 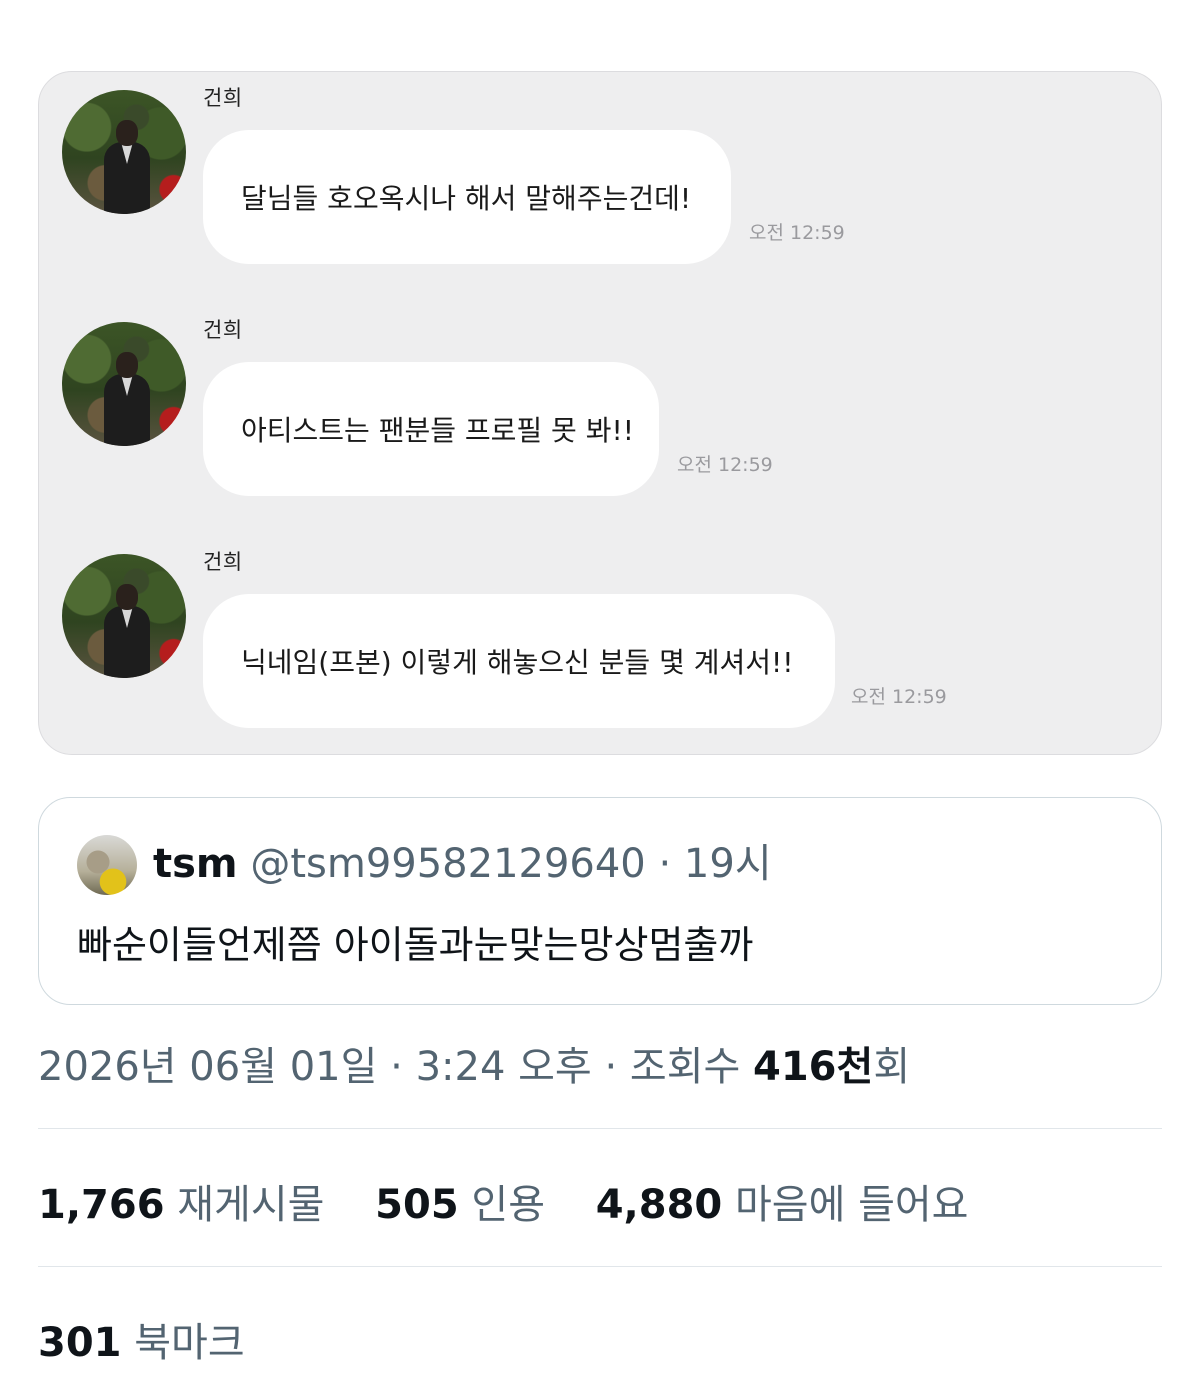 What do you see at coordinates (813, 1067) in the screenshot?
I see `views-count: 416천` at bounding box center [813, 1067].